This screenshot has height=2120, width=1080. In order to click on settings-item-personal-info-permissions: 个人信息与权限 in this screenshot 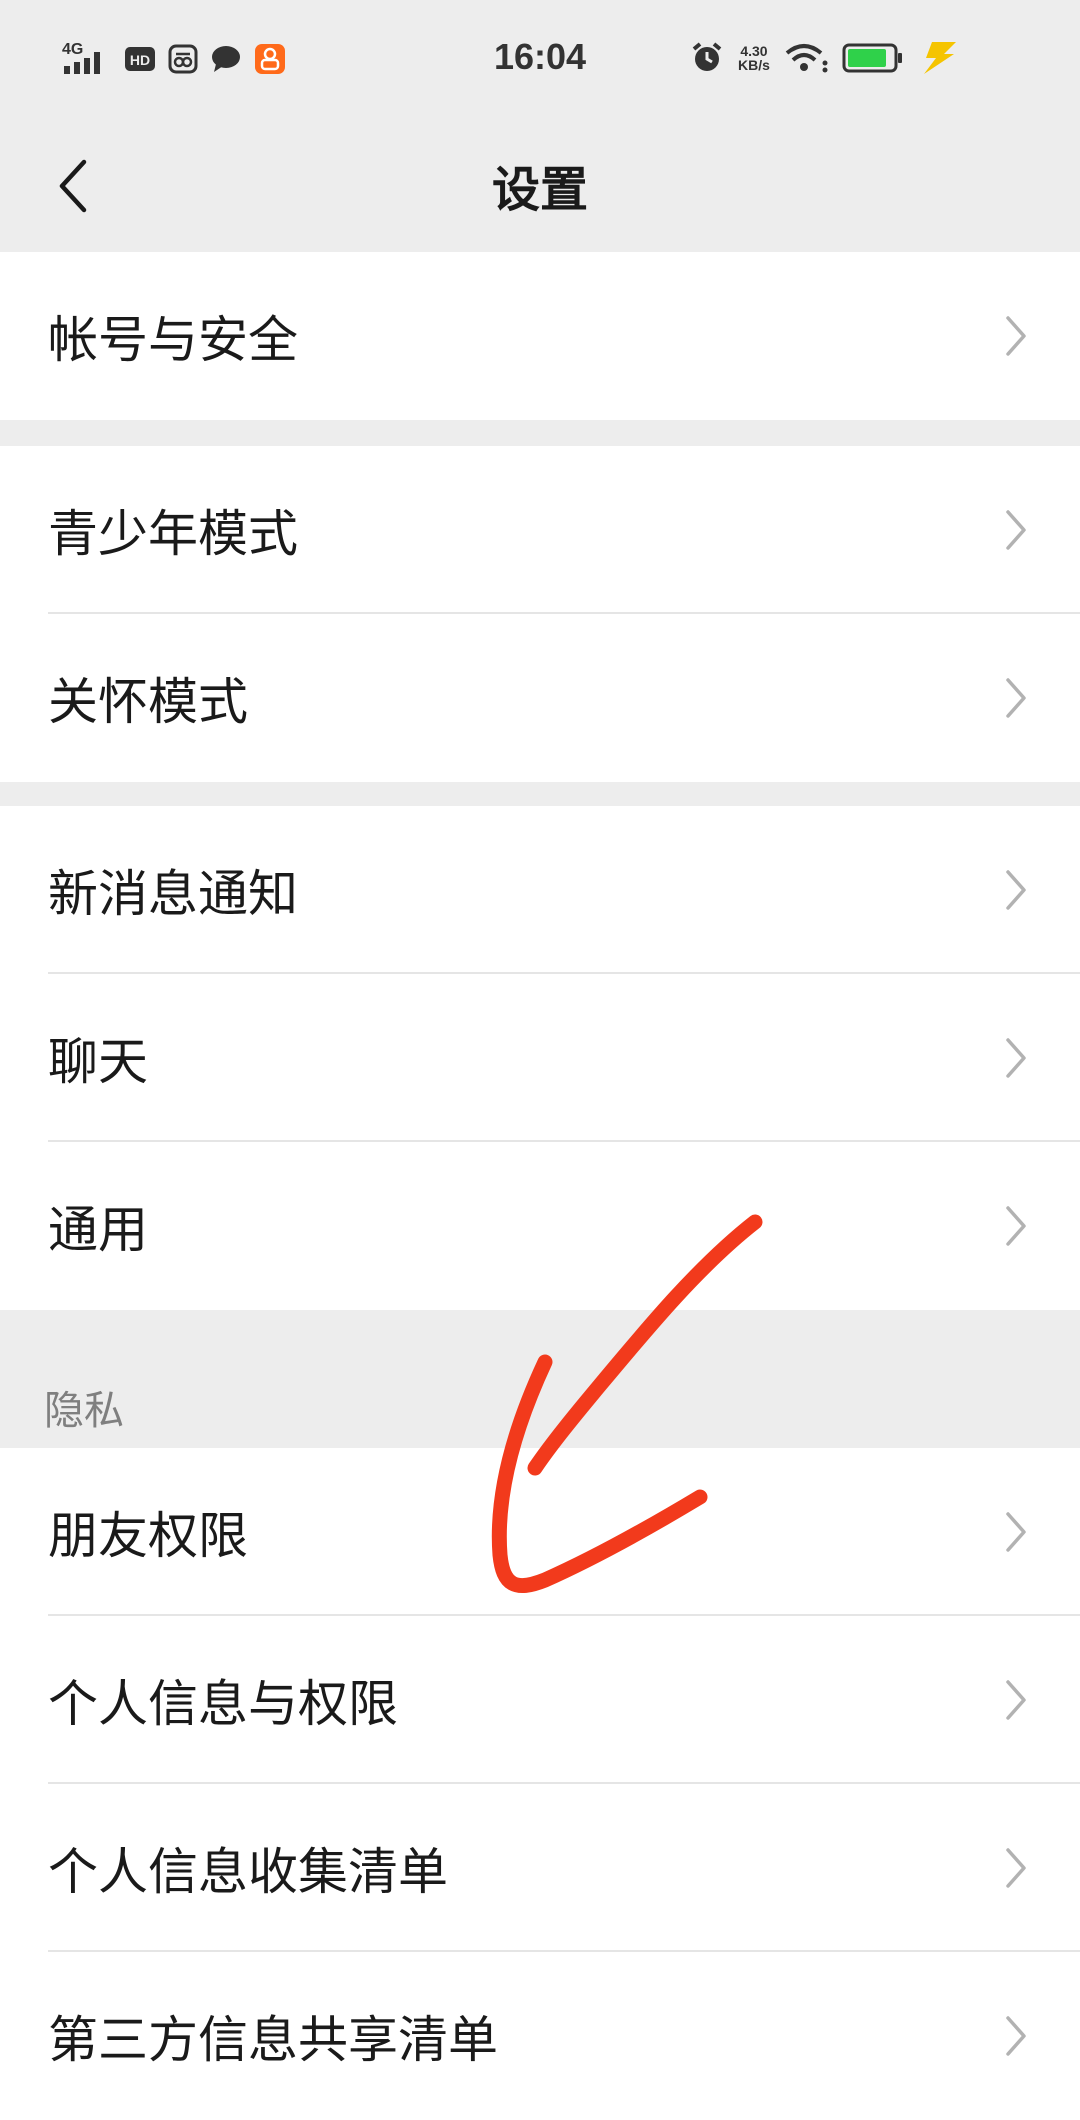, I will do `click(540, 1700)`.